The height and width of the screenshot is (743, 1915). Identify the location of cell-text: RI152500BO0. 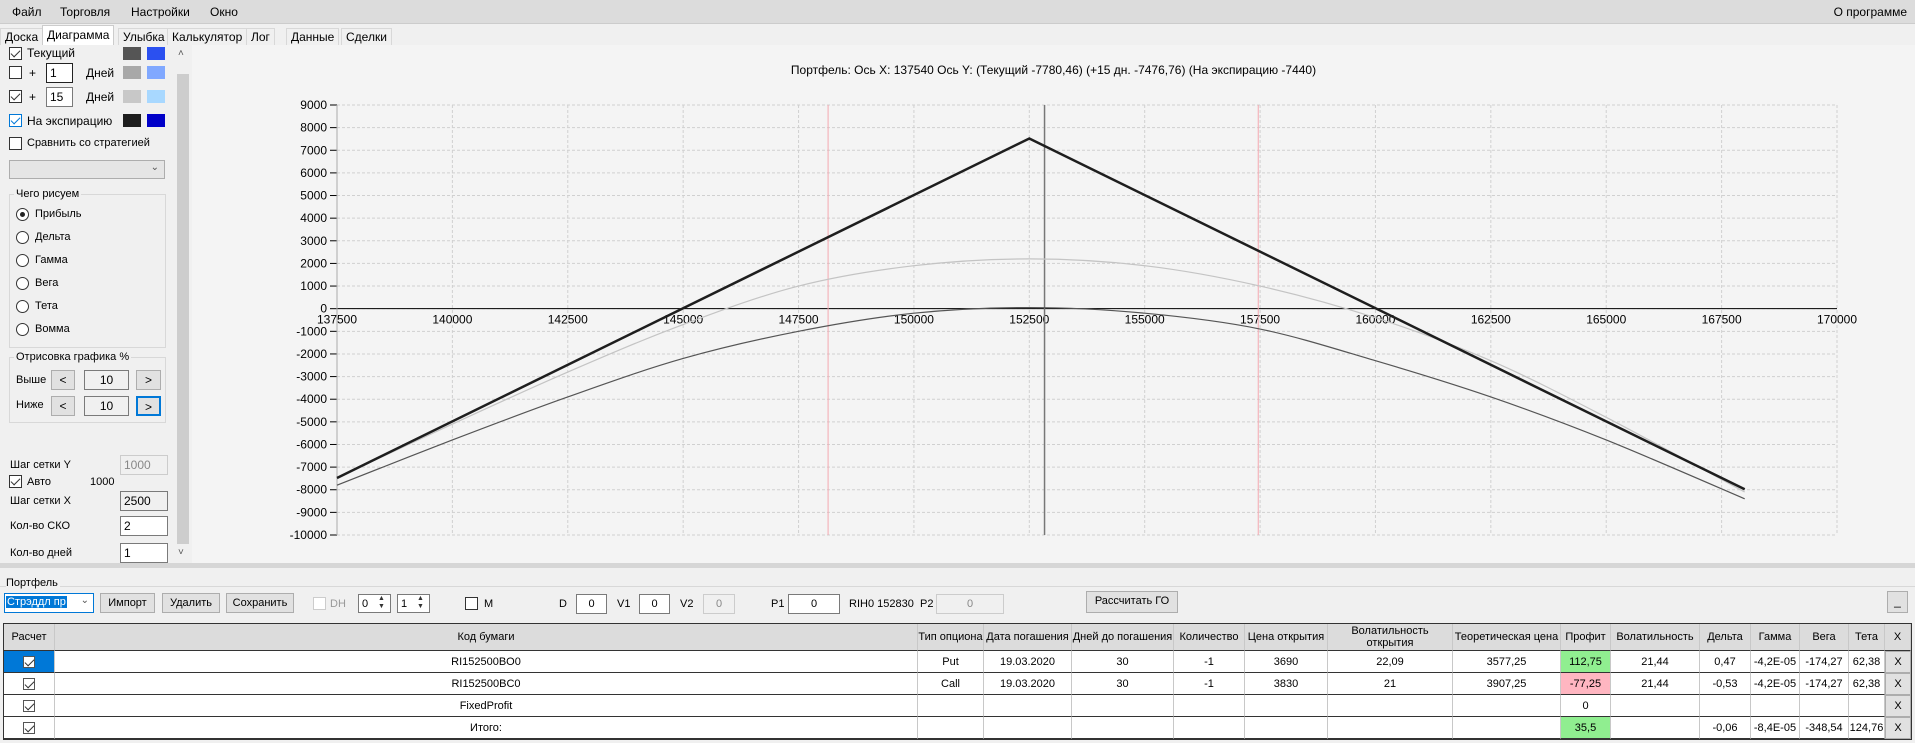
(486, 661).